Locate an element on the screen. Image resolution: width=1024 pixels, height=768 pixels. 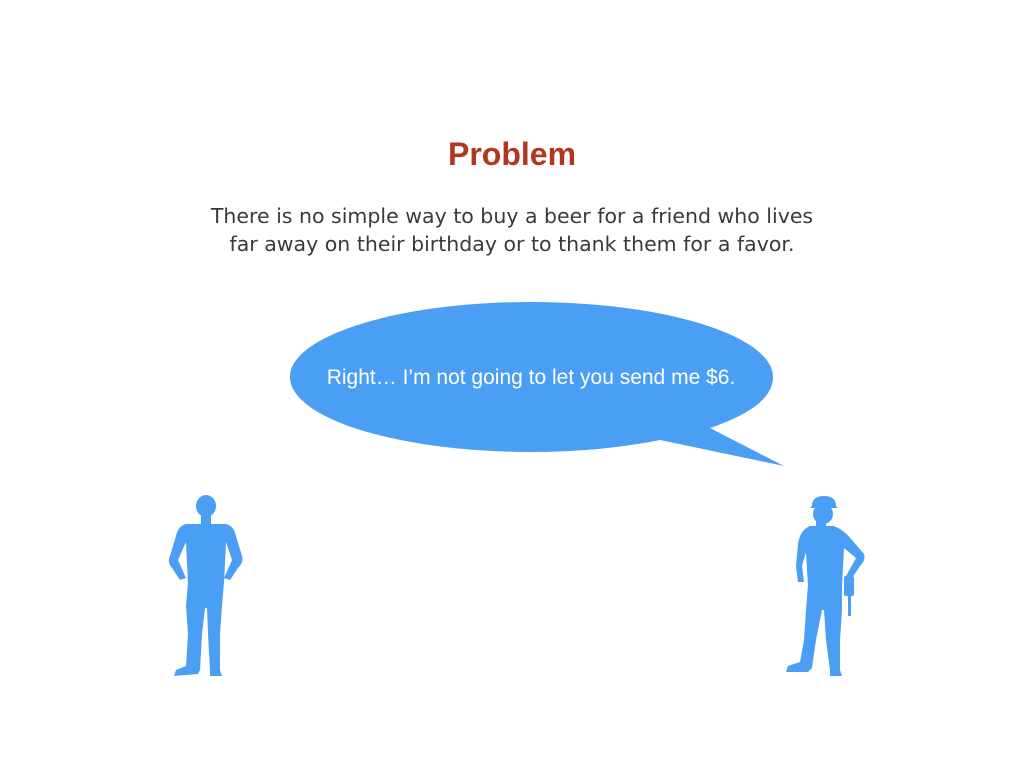
man-standing-hands-on-hips-icon is located at coordinates (205, 585).